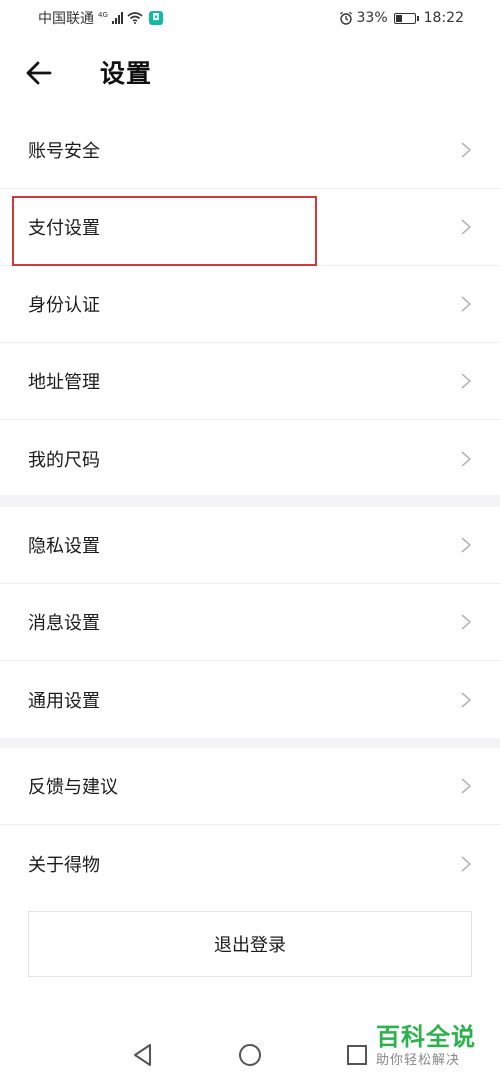  Describe the element at coordinates (64, 382) in the screenshot. I see `settings-item-label: 地址管理` at that location.